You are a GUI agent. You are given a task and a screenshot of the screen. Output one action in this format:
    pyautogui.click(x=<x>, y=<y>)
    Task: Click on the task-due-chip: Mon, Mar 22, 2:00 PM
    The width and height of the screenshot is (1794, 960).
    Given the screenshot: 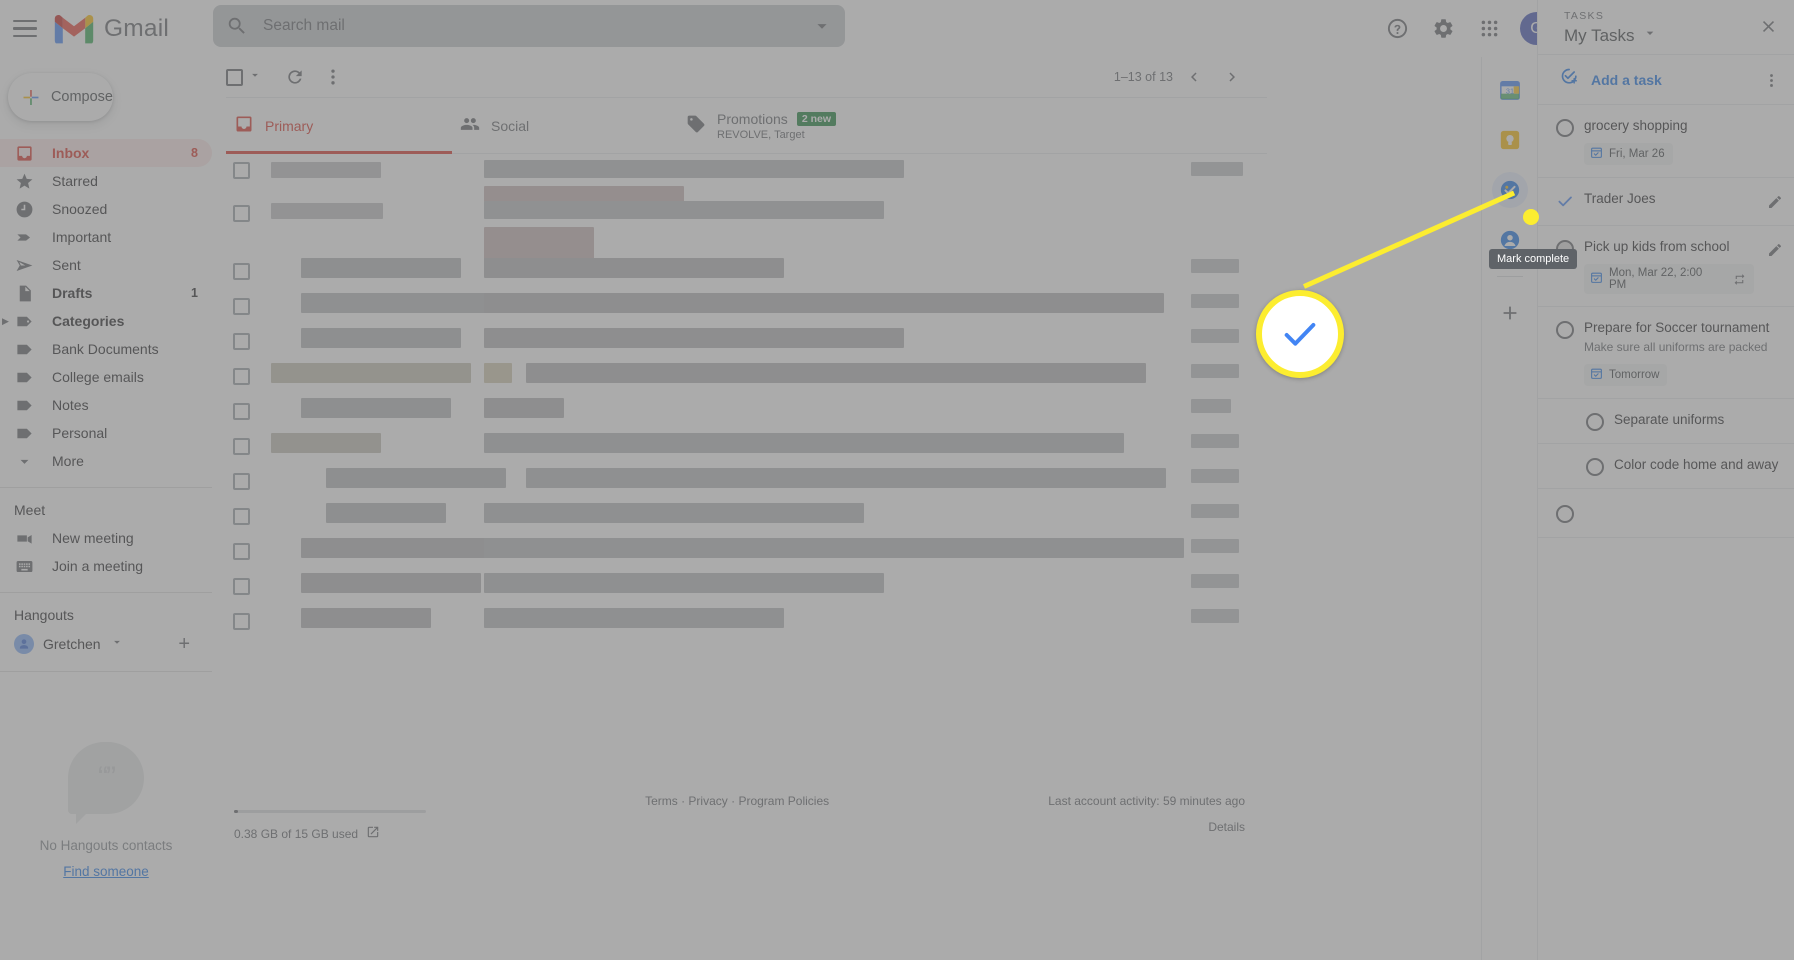 What is the action you would take?
    pyautogui.click(x=1669, y=279)
    